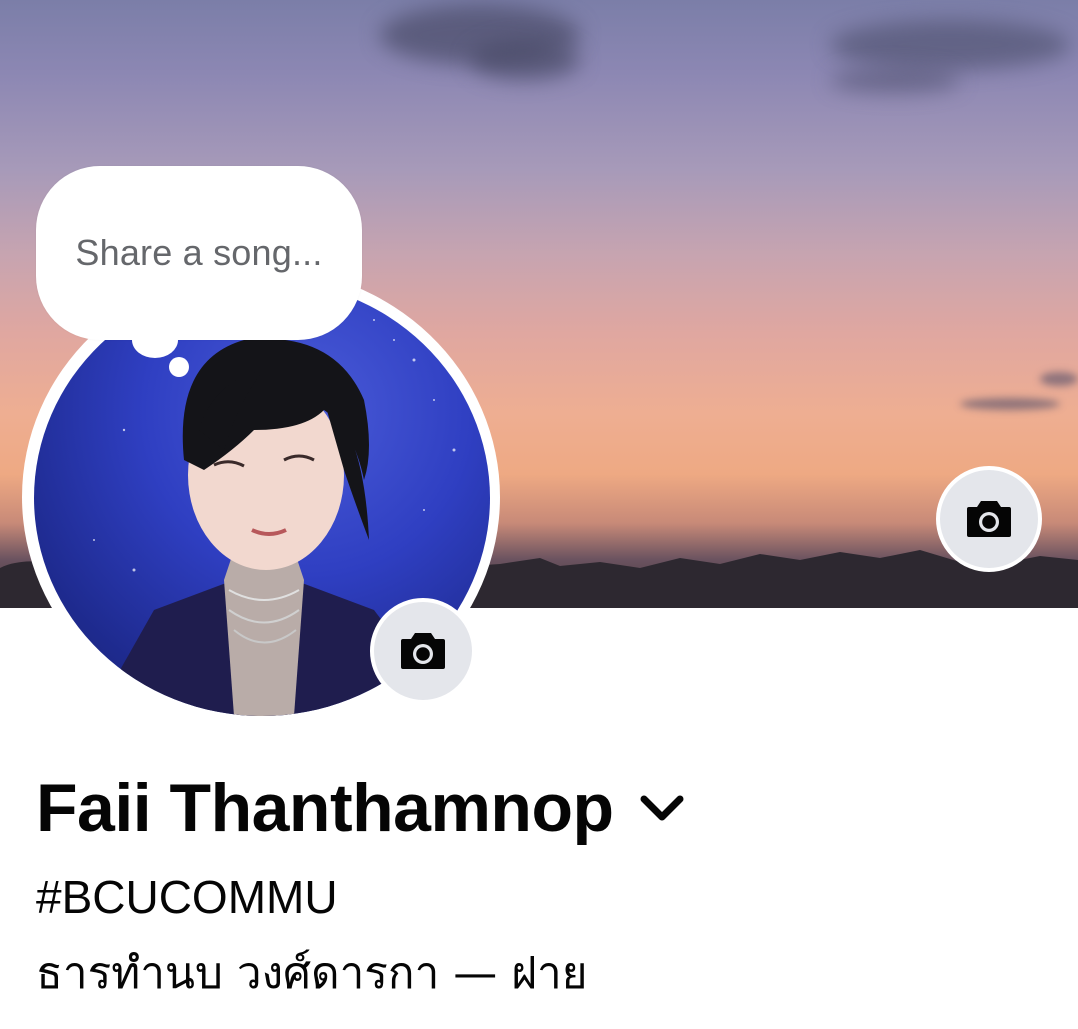  I want to click on profile-camera-button, so click(423, 651).